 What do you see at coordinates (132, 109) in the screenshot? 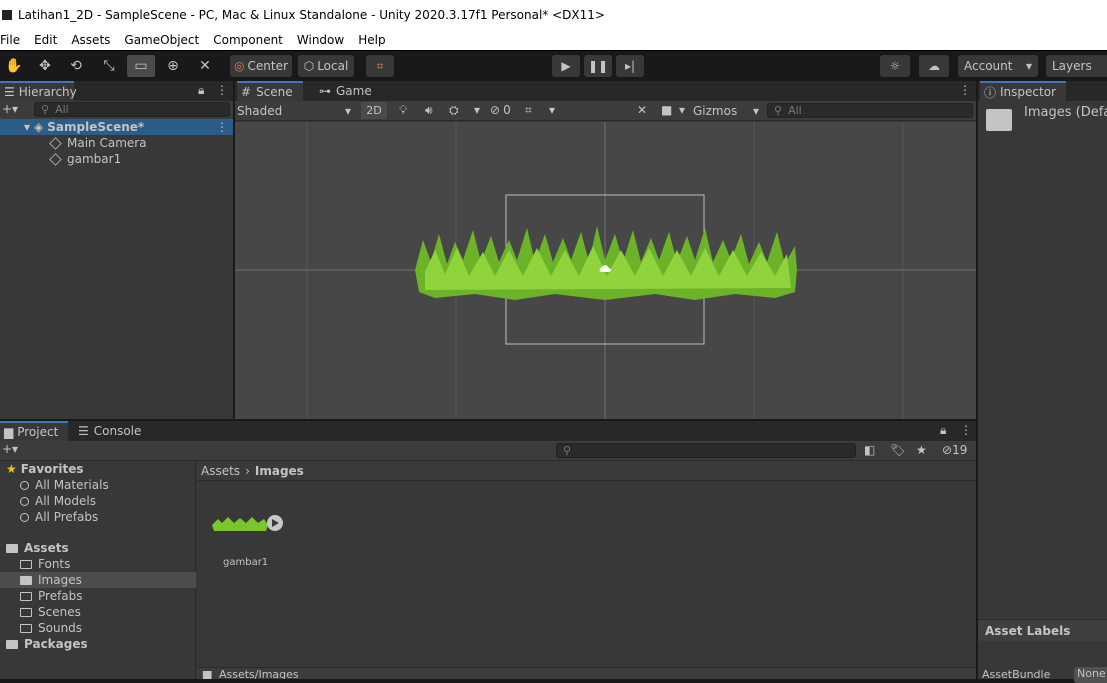
I see `hierarchy-search-input: ⚲ All` at bounding box center [132, 109].